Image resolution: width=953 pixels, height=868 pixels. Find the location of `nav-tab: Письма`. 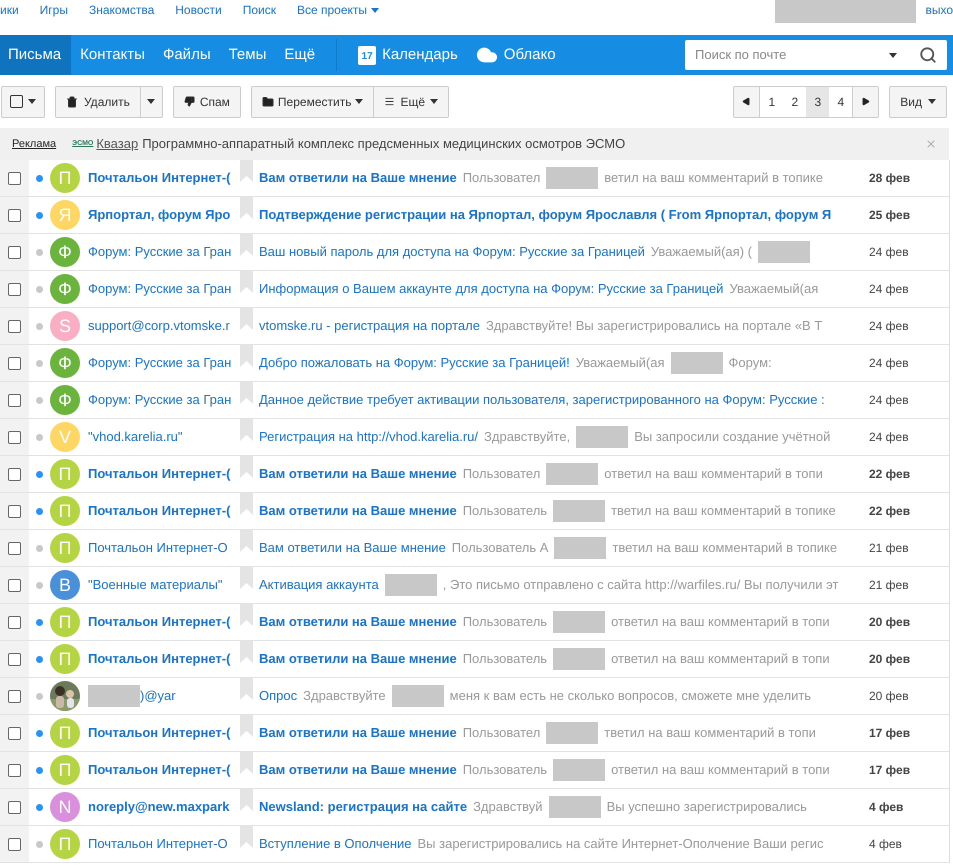

nav-tab: Письма is located at coordinates (36, 55).